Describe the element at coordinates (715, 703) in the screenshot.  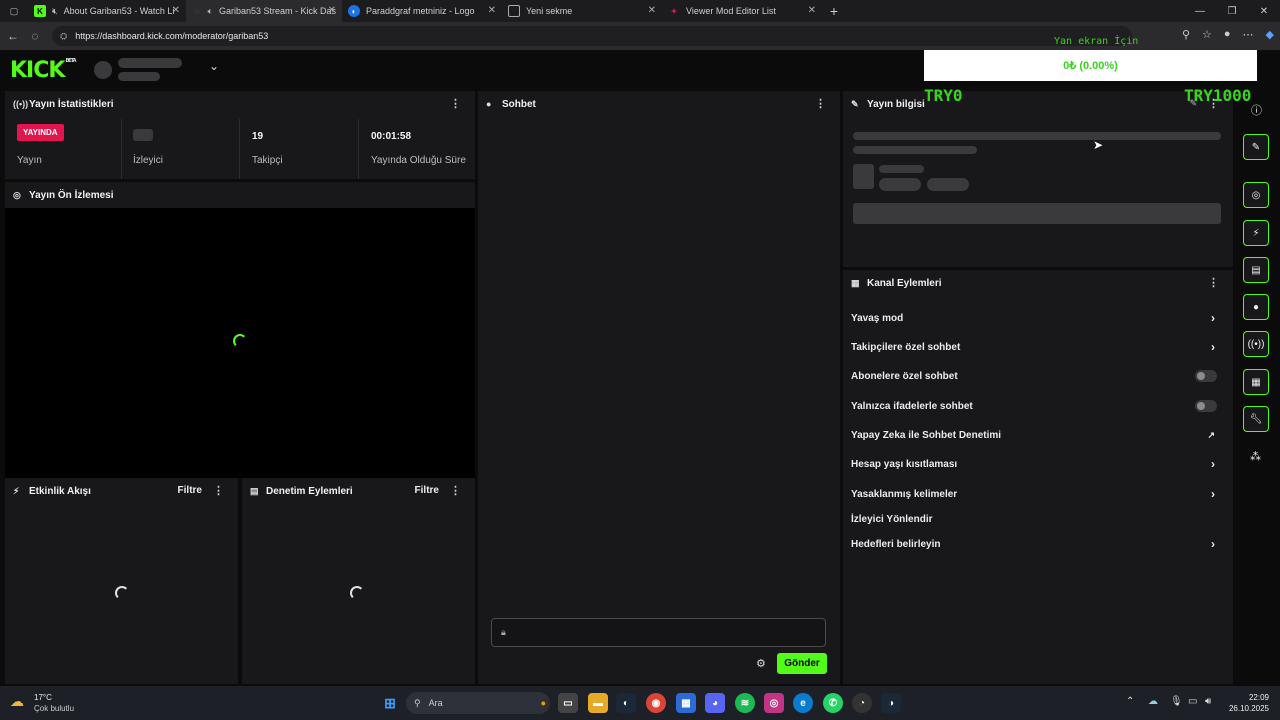
I see `discord-icon: ◕` at that location.